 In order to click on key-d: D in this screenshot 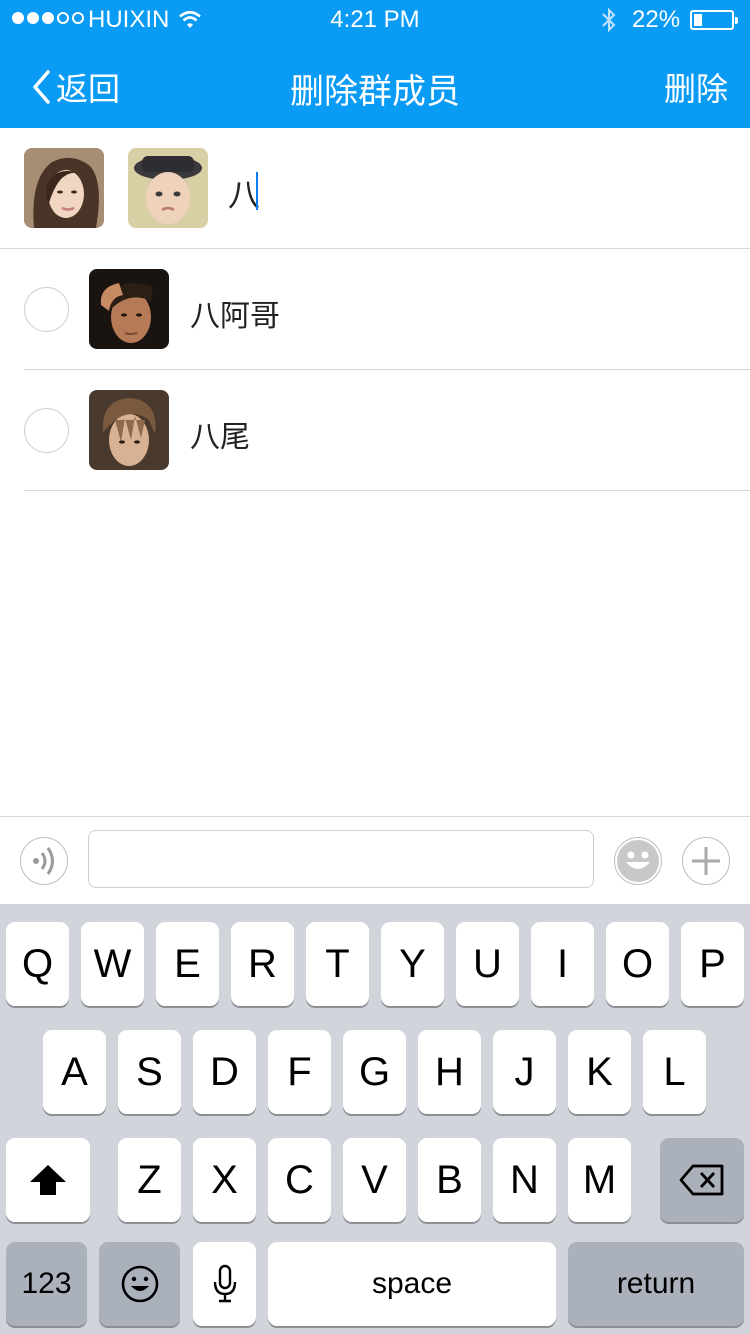, I will do `click(224, 1072)`.